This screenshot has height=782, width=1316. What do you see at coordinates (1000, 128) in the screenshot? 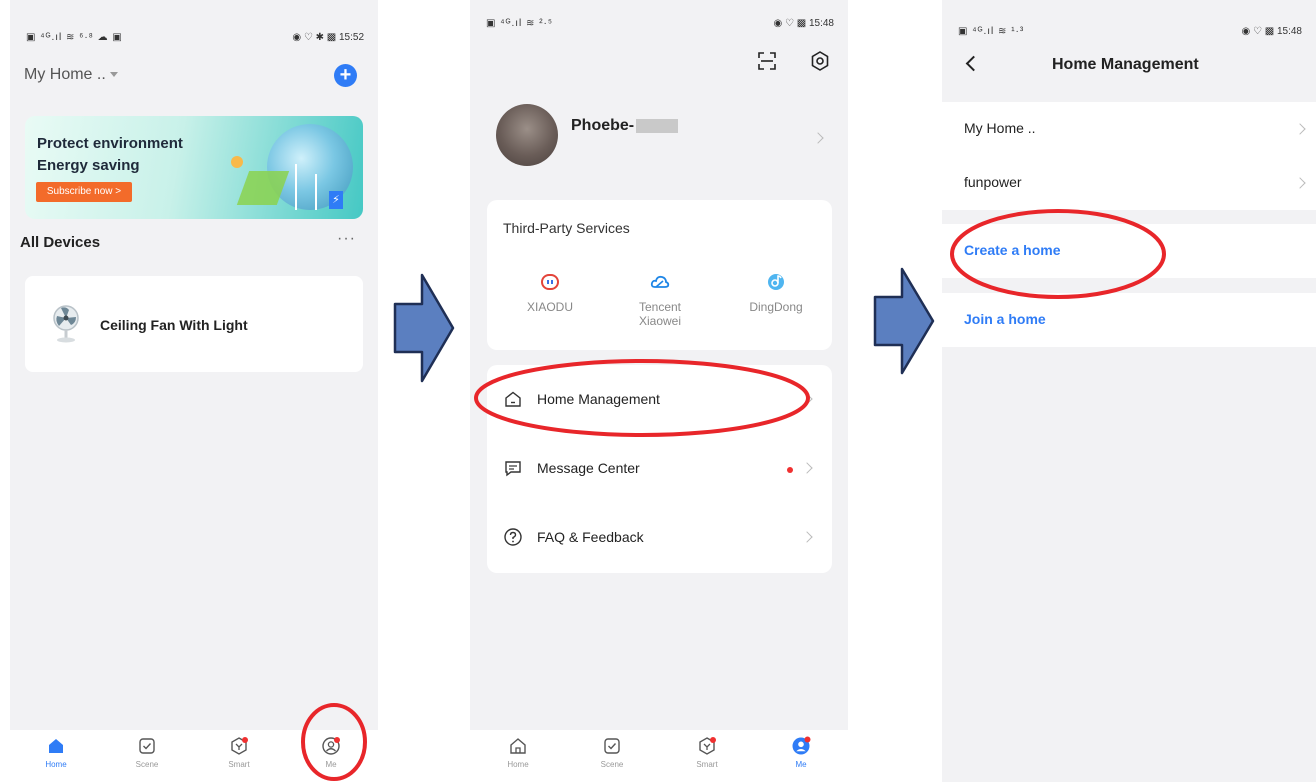
I see `home-name: My Home ..` at bounding box center [1000, 128].